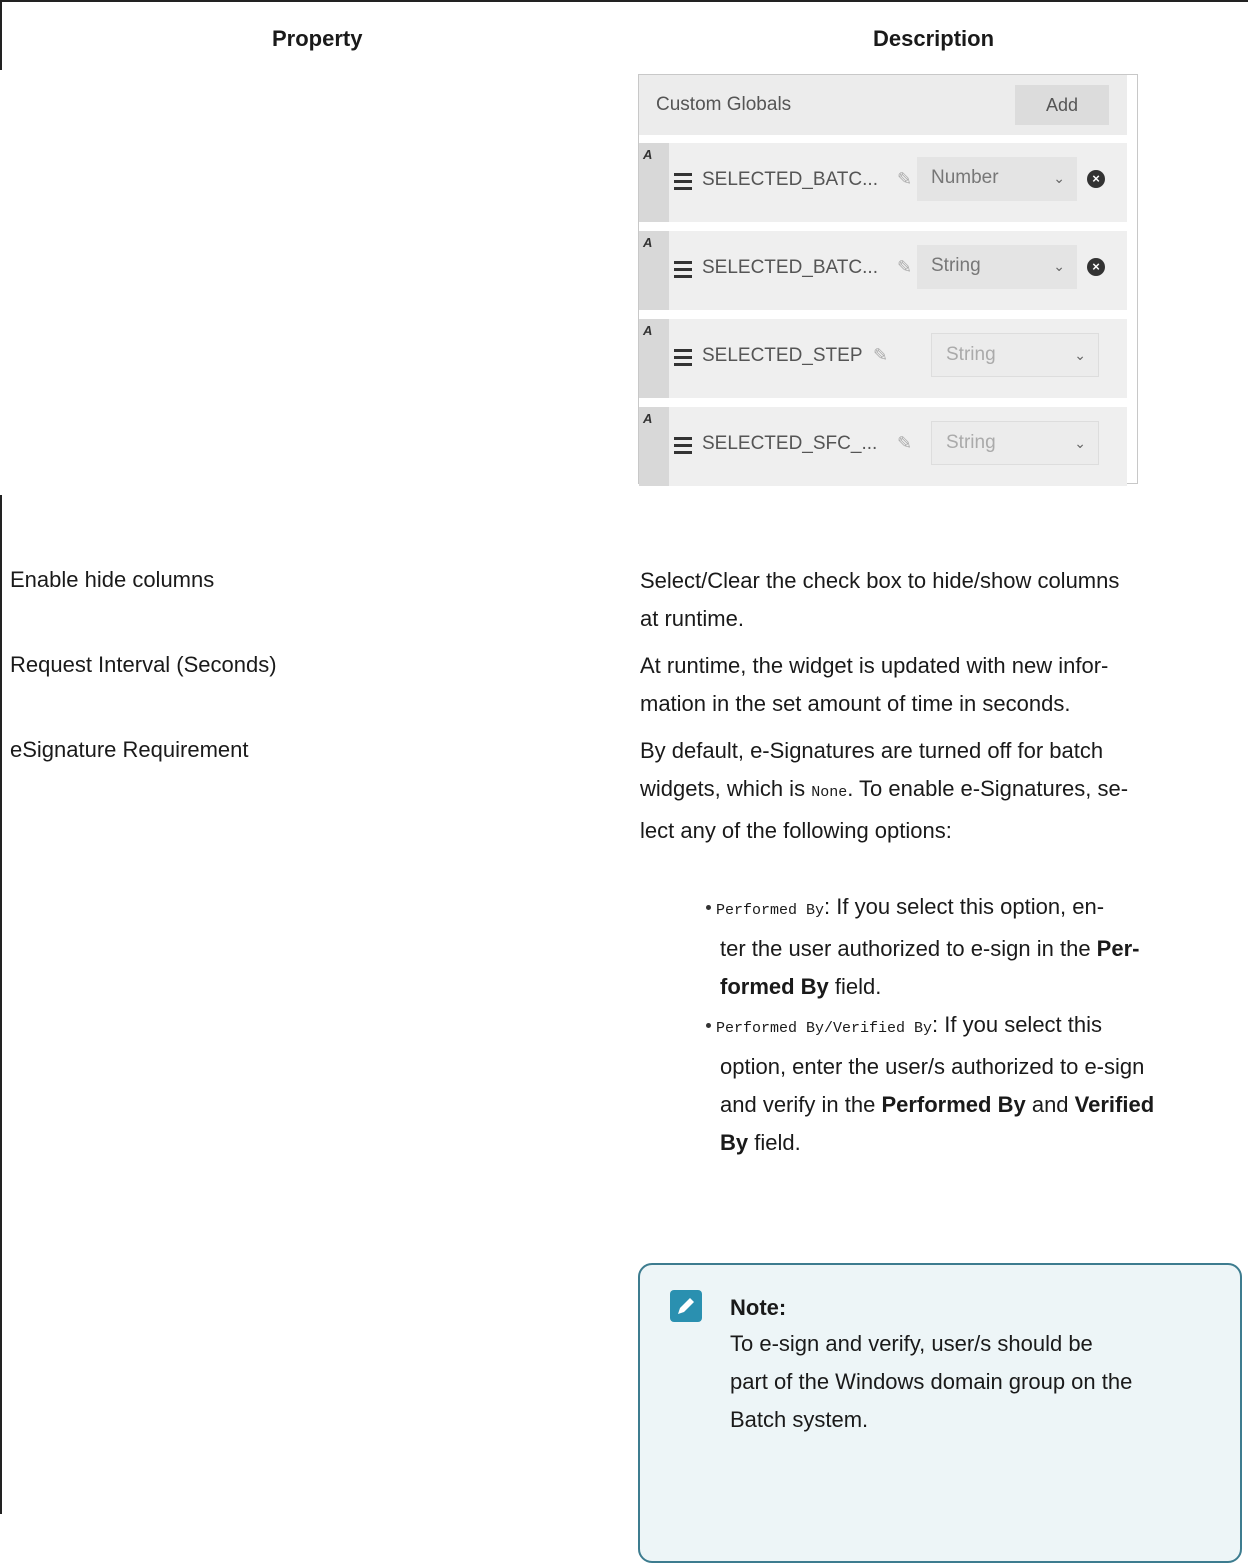 This screenshot has width=1248, height=1563. Describe the element at coordinates (317, 38) in the screenshot. I see `header-property: Property` at that location.